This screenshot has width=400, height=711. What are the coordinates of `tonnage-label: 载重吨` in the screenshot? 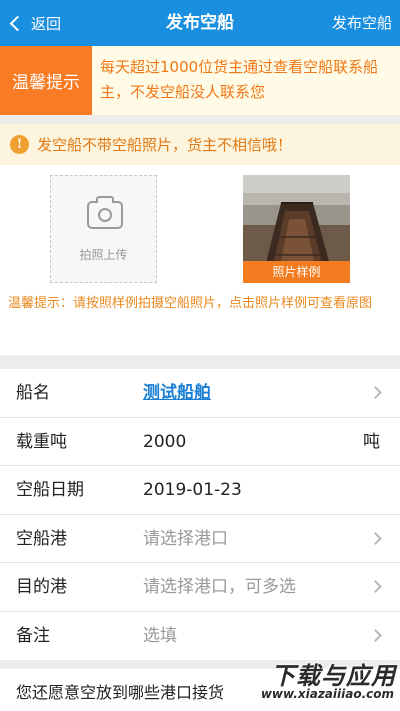 It's located at (41, 441).